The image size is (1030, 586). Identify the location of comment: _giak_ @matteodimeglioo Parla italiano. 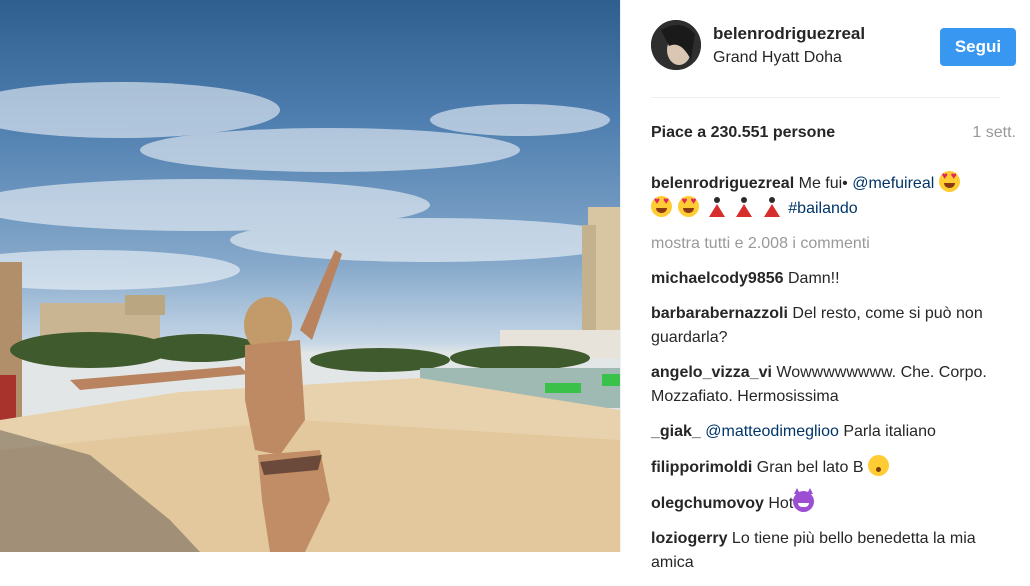
(832, 432).